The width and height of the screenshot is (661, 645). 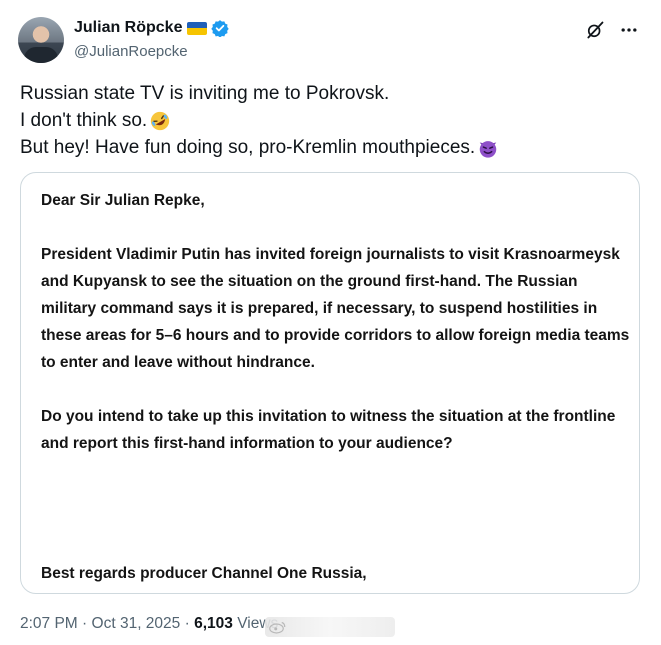 What do you see at coordinates (128, 28) in the screenshot?
I see `author-name: Julian Röpcke` at bounding box center [128, 28].